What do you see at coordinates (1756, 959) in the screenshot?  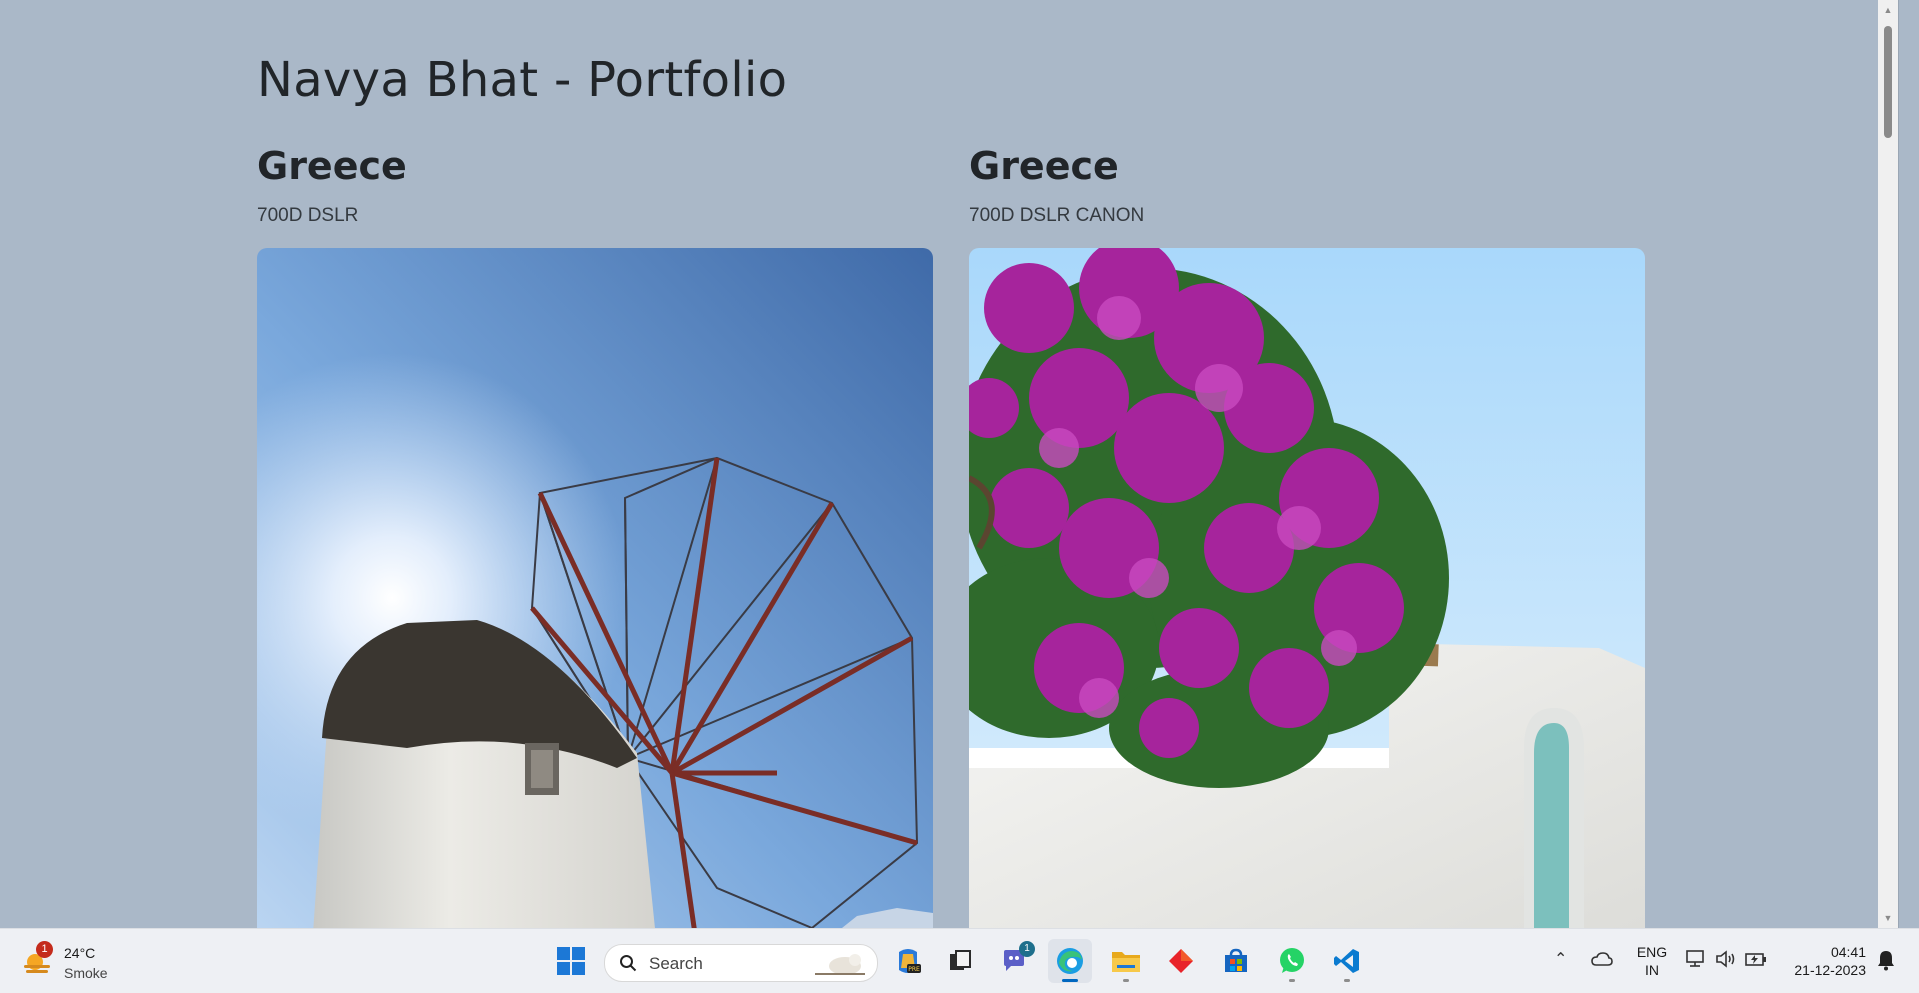 I see `battery-charging-icon` at bounding box center [1756, 959].